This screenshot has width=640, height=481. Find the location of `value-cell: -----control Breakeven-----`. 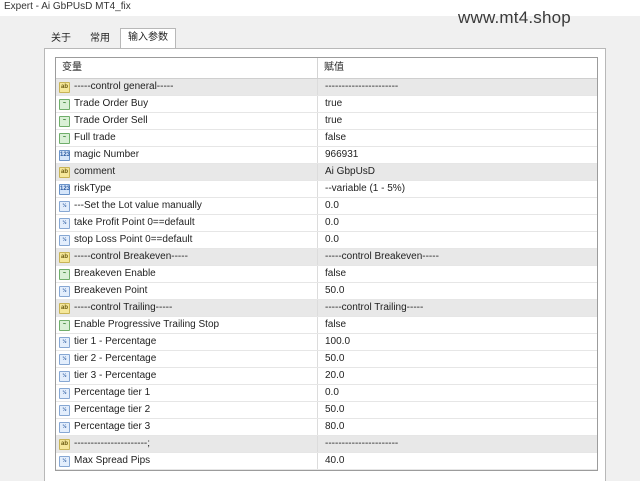

value-cell: -----control Breakeven----- is located at coordinates (457, 257).